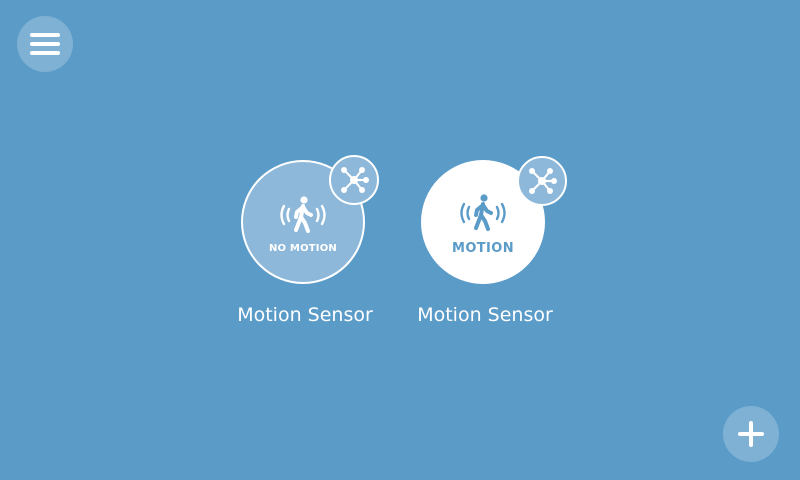 This screenshot has height=480, width=800. I want to click on plus-icon, so click(751, 434).